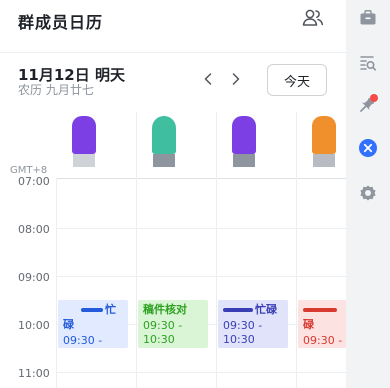 This screenshot has width=390, height=388. Describe the element at coordinates (322, 317) in the screenshot. I see `event-title-row: 碌` at that location.